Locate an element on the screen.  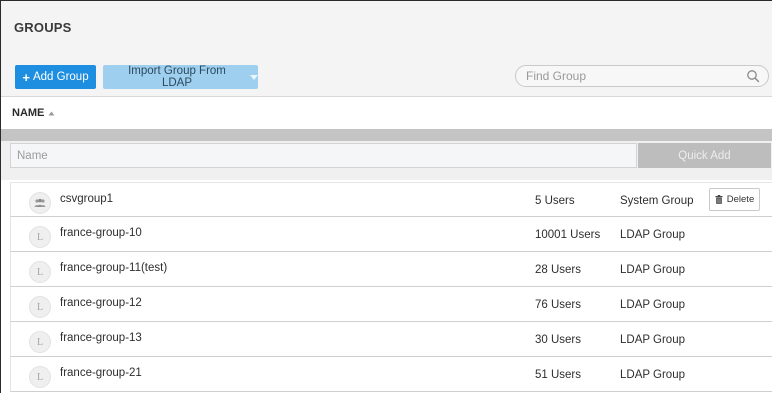
group-name: france-group-21 is located at coordinates (101, 373).